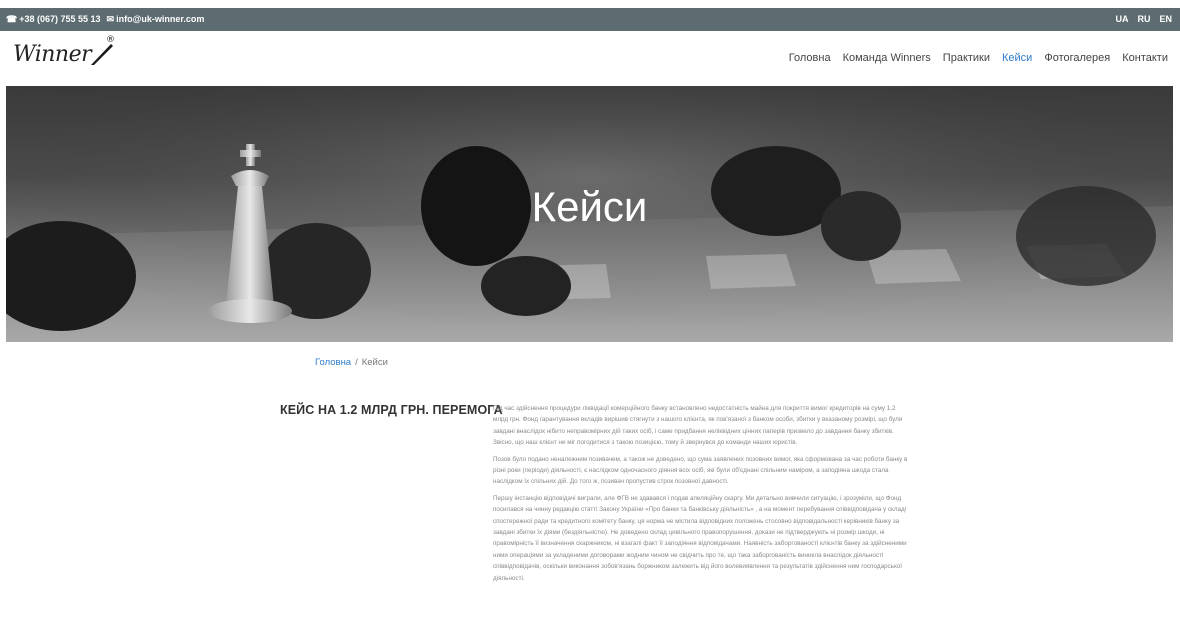 The height and width of the screenshot is (642, 1180). I want to click on phone-link: ☎ +38 (067) 755 55 13, so click(53, 19).